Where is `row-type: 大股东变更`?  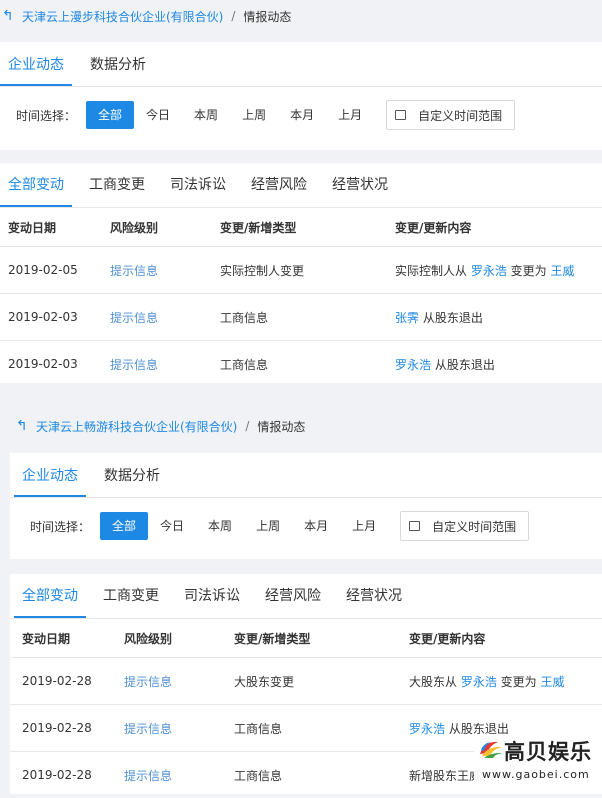
row-type: 大股东变更 is located at coordinates (320, 681).